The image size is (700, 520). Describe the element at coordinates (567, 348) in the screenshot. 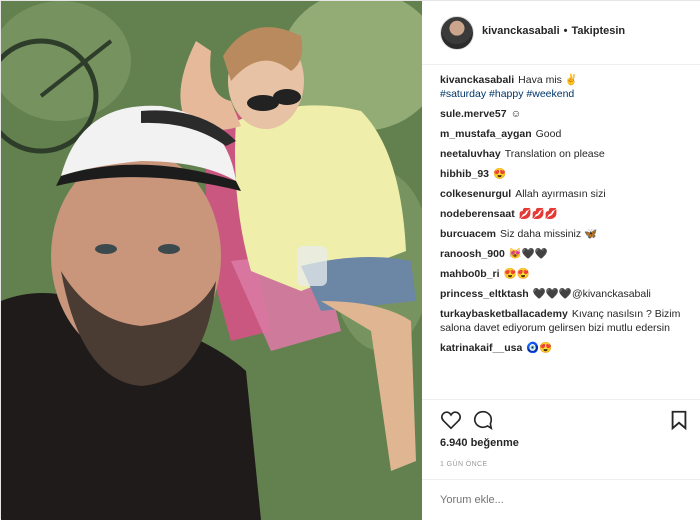

I see `list-item: katrinakaif__usa 🧿😍` at that location.